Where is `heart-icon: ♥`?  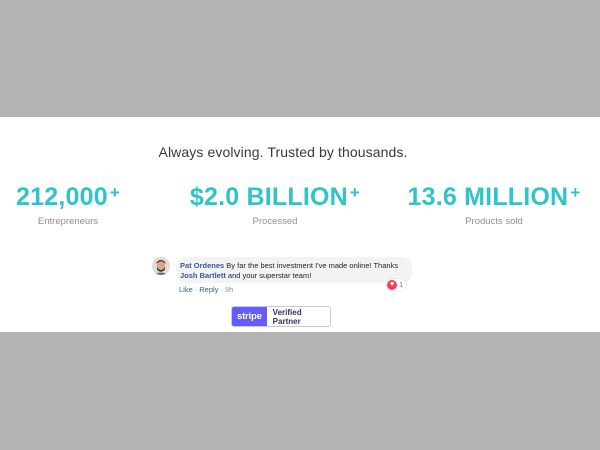
heart-icon: ♥ is located at coordinates (392, 285).